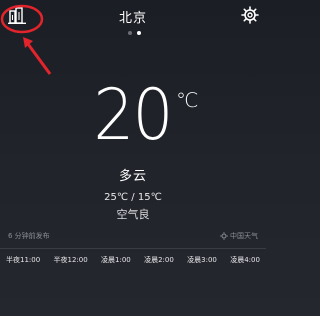 The image size is (320, 316). I want to click on hour-label: 凌晨1:00, so click(116, 259).